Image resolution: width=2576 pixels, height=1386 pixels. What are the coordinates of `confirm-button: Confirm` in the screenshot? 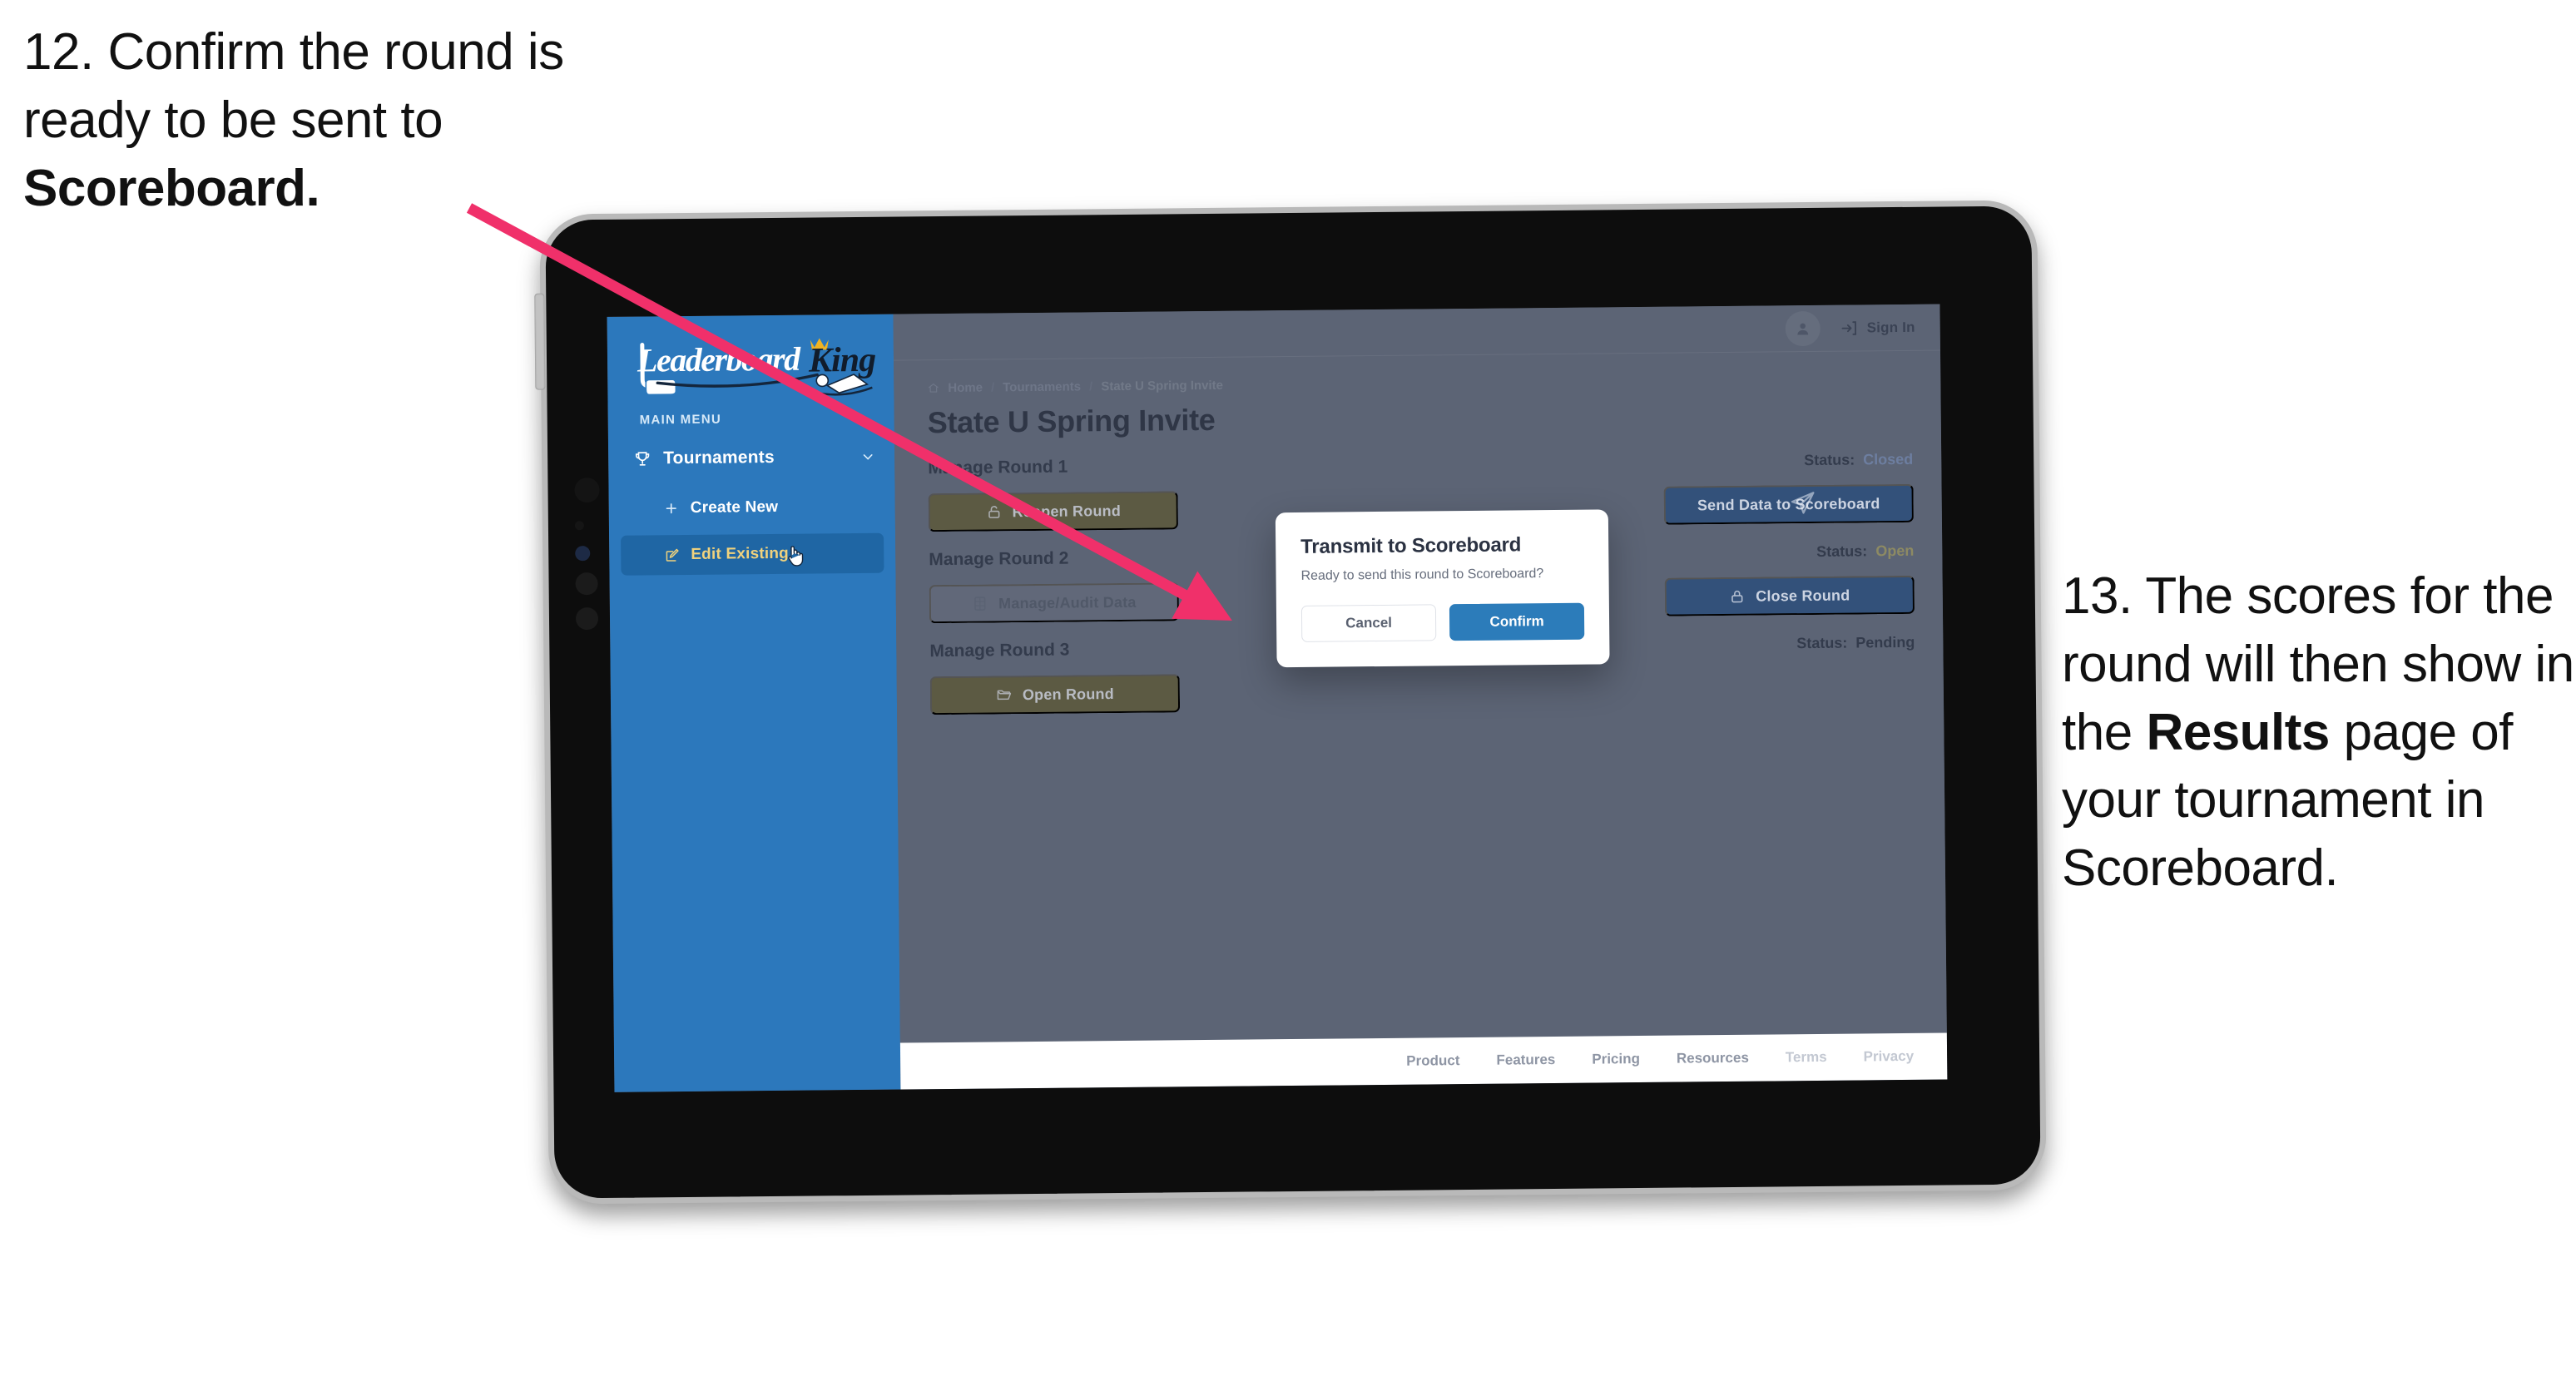 It's located at (1517, 621).